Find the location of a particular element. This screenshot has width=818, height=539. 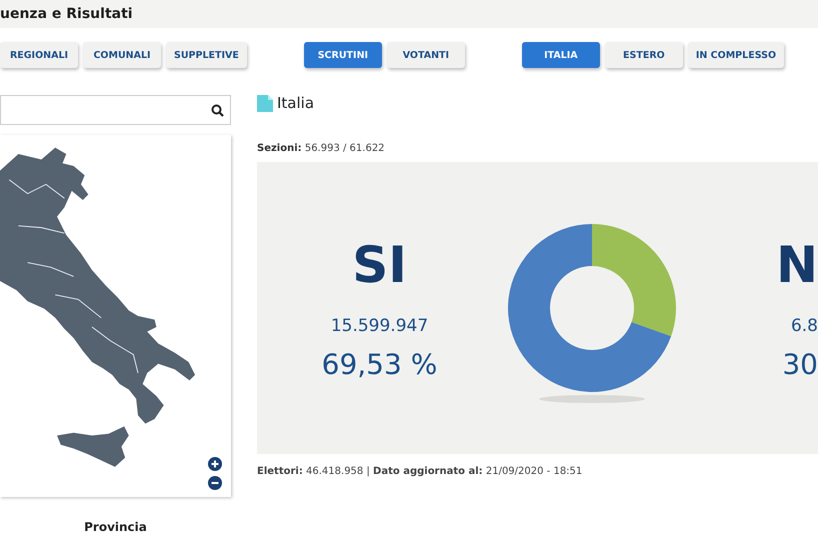

vote-percent: 30 is located at coordinates (800, 364).